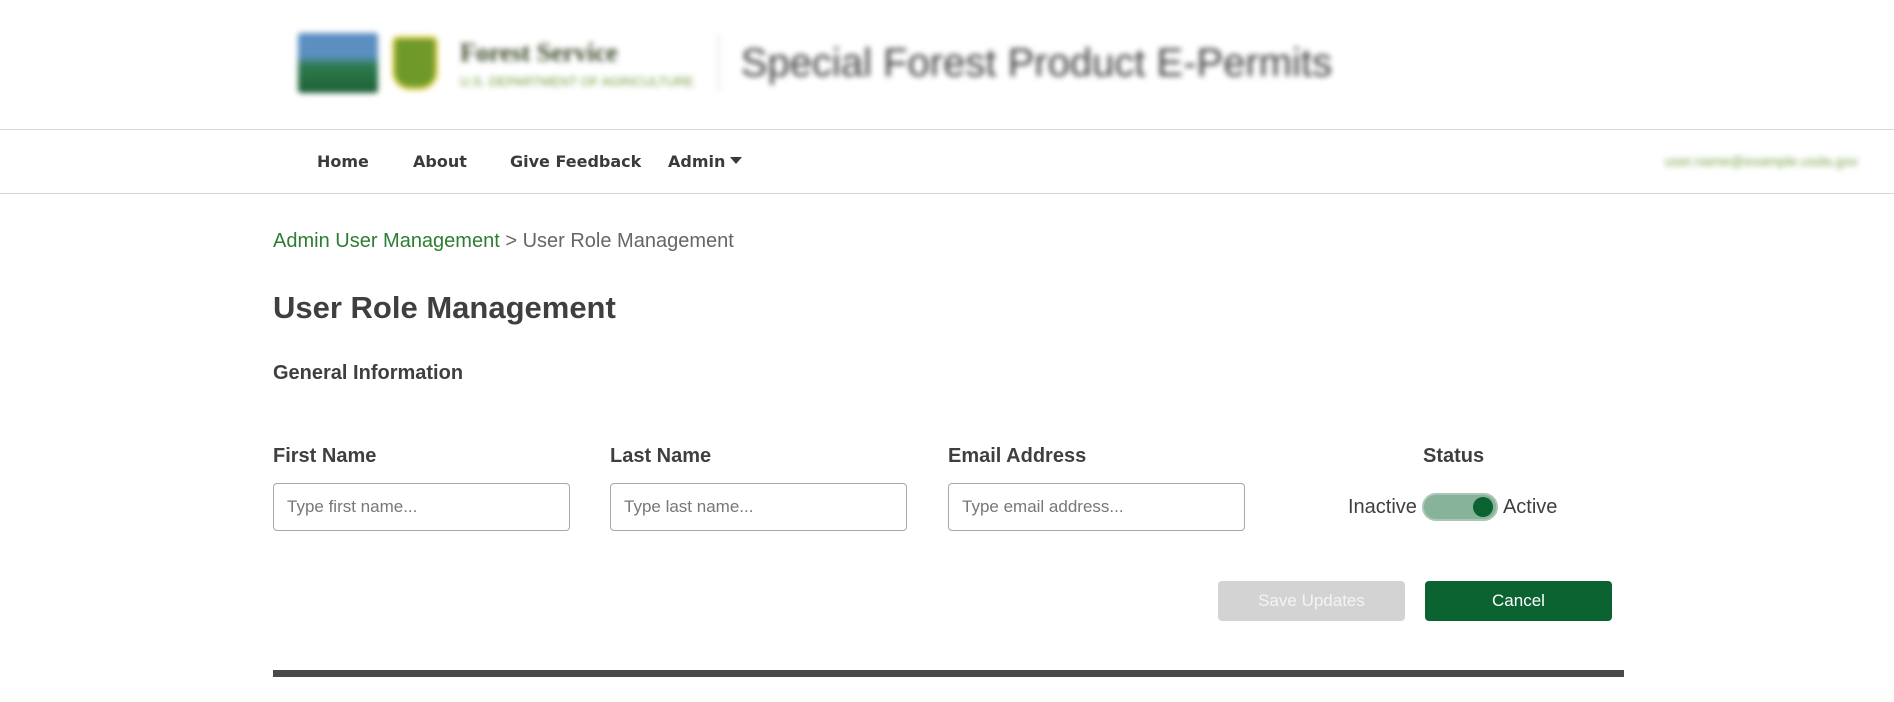 This screenshot has height=702, width=1894. Describe the element at coordinates (1454, 456) in the screenshot. I see `status-label: Status` at that location.